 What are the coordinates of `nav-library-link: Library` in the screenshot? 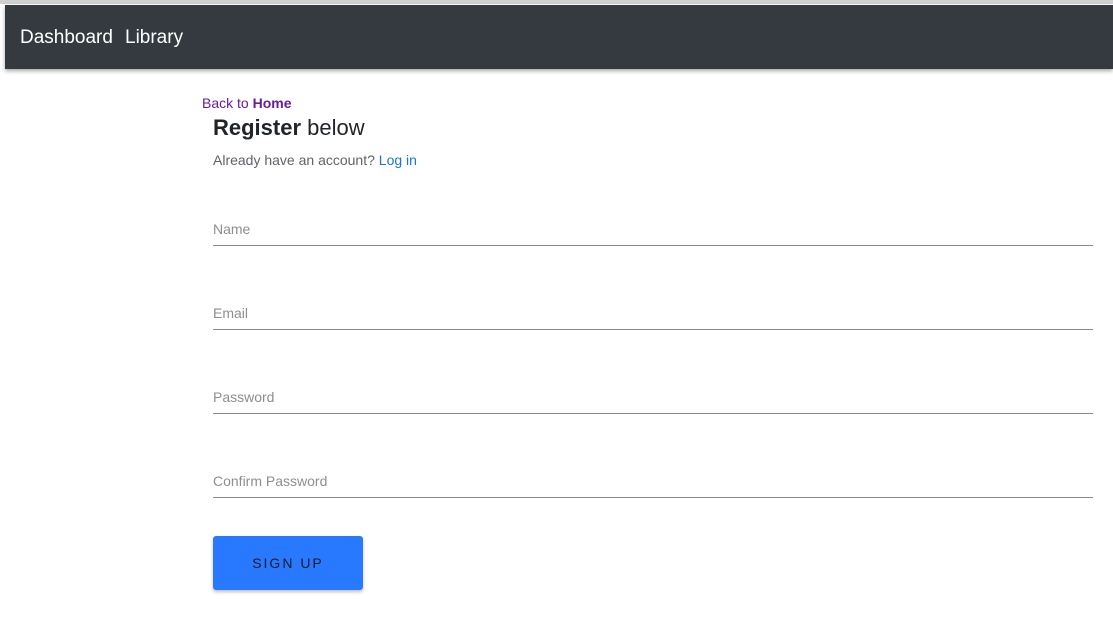 It's located at (154, 38).